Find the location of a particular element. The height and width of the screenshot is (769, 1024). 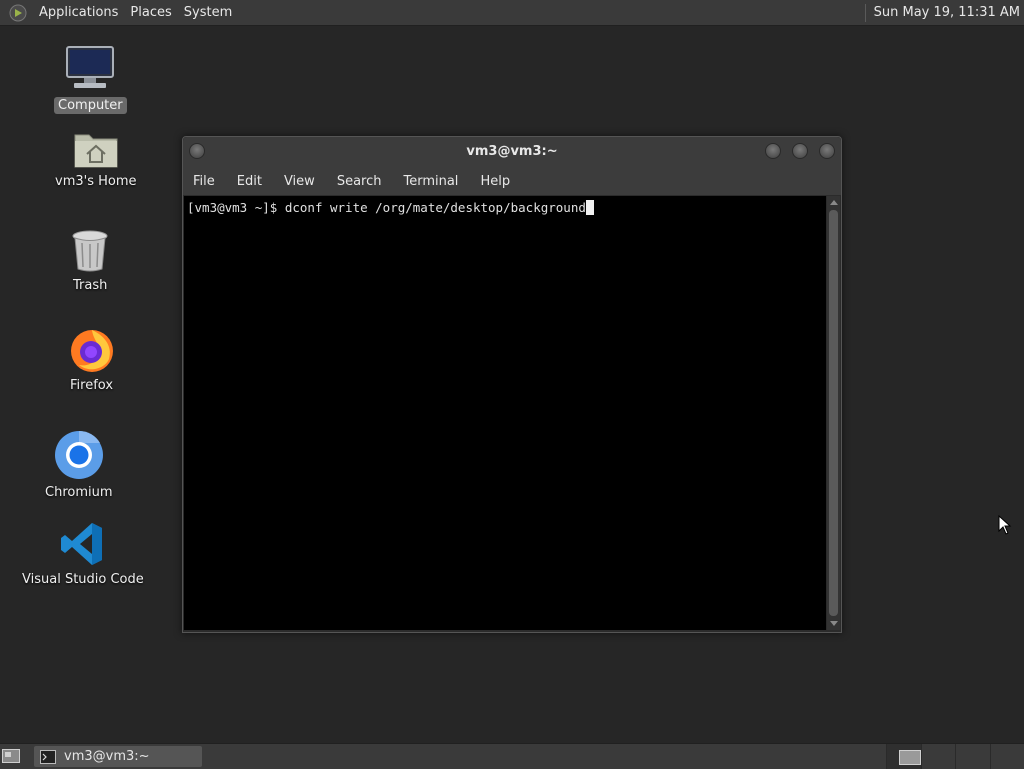

desktop-icon-firefox: Firefox is located at coordinates (91, 360).